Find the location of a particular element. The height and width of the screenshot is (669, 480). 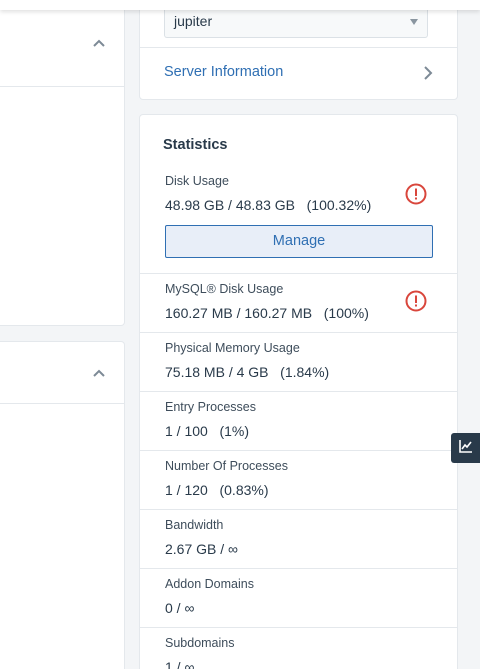

stat-label: Disk Usage is located at coordinates (197, 181).